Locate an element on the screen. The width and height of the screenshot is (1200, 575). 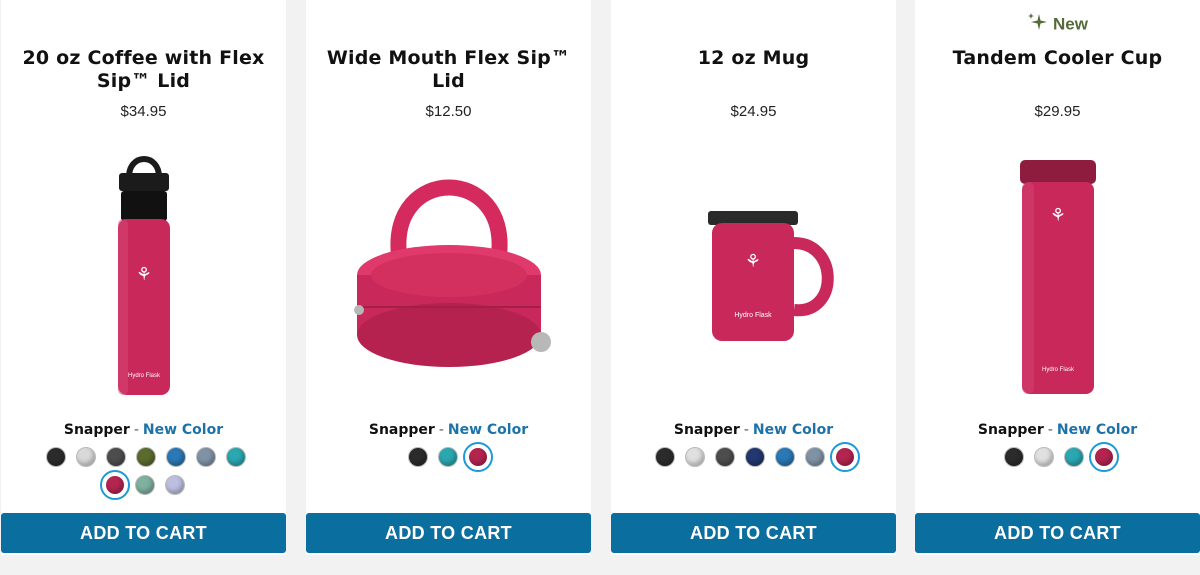
product-title: Tandem Cooler Cup is located at coordinates (1057, 58).